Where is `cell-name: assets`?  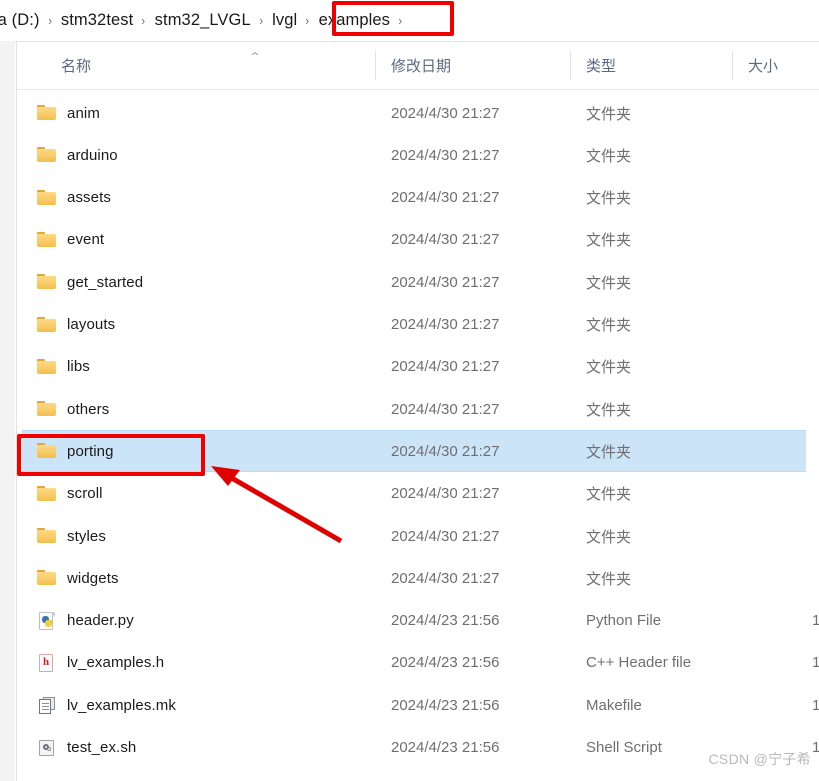
cell-name: assets is located at coordinates (202, 198).